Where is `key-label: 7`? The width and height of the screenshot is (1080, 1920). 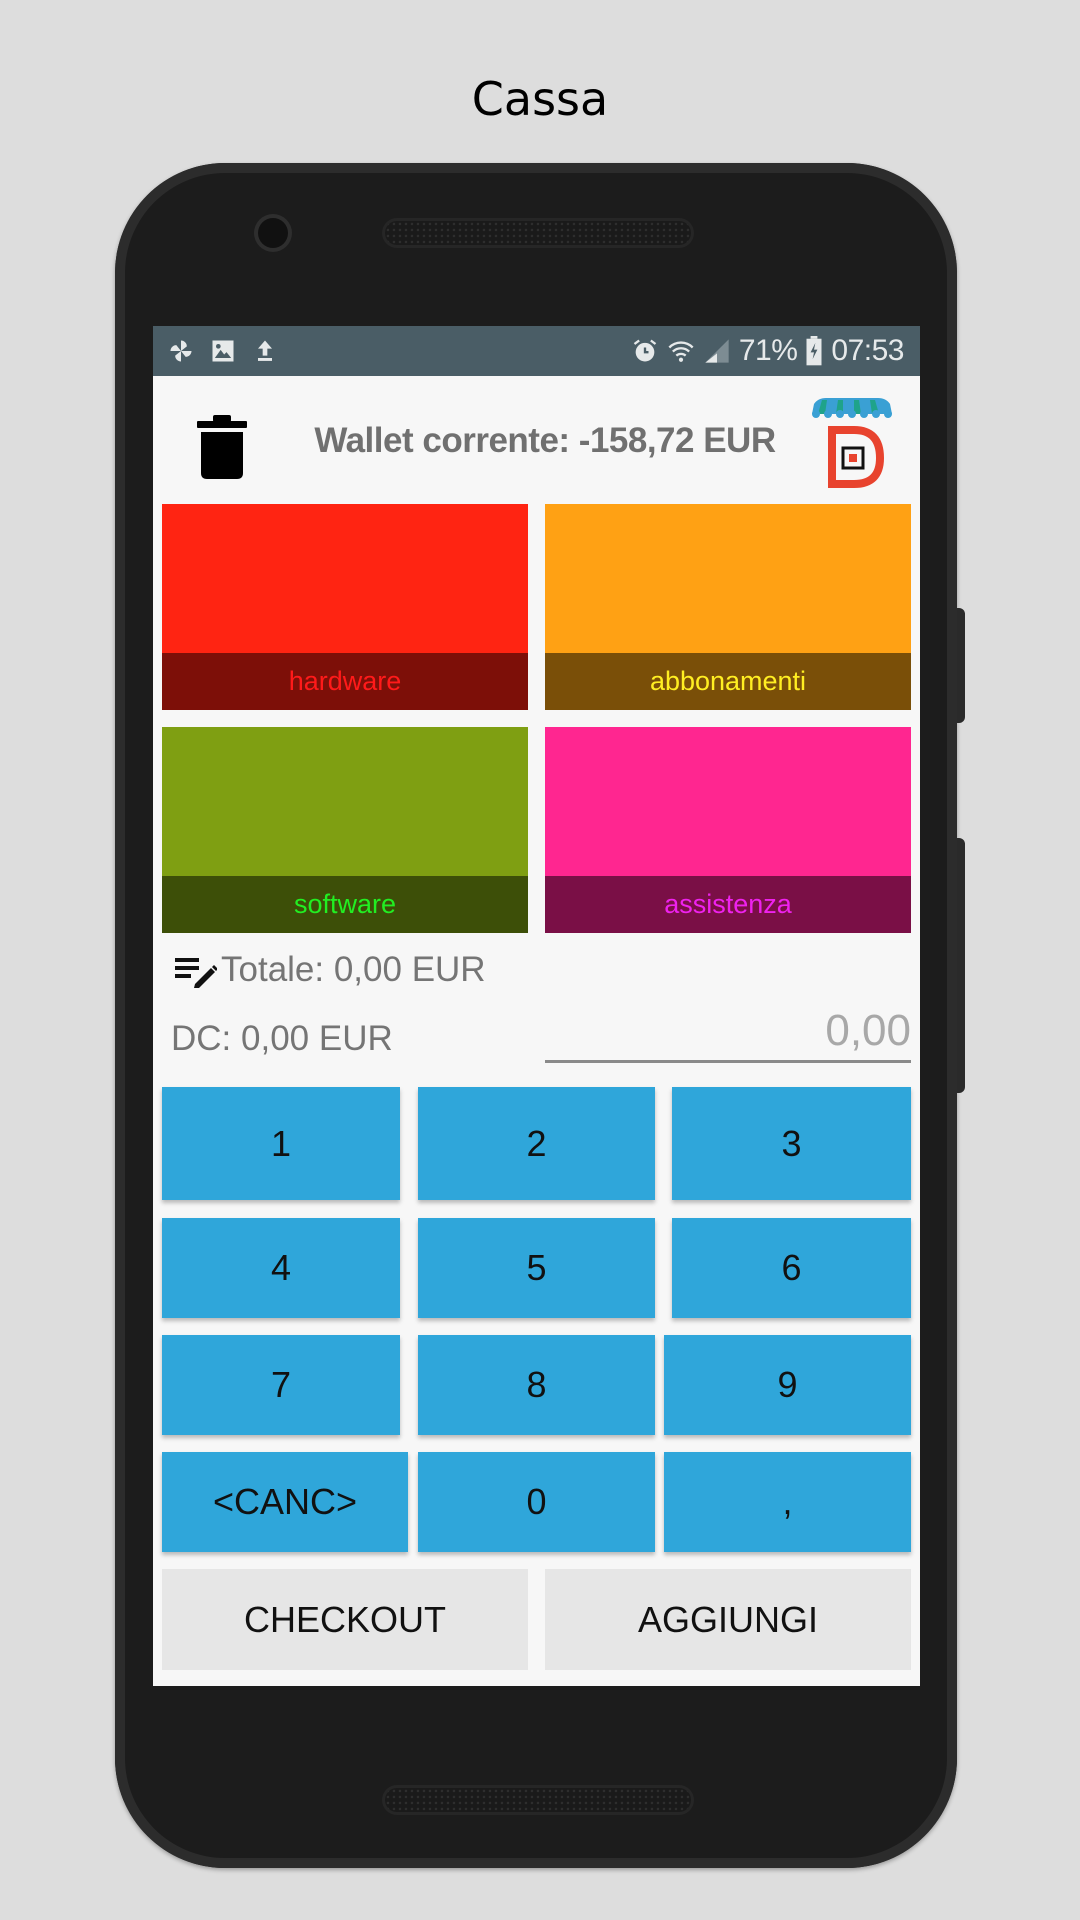 key-label: 7 is located at coordinates (281, 1384).